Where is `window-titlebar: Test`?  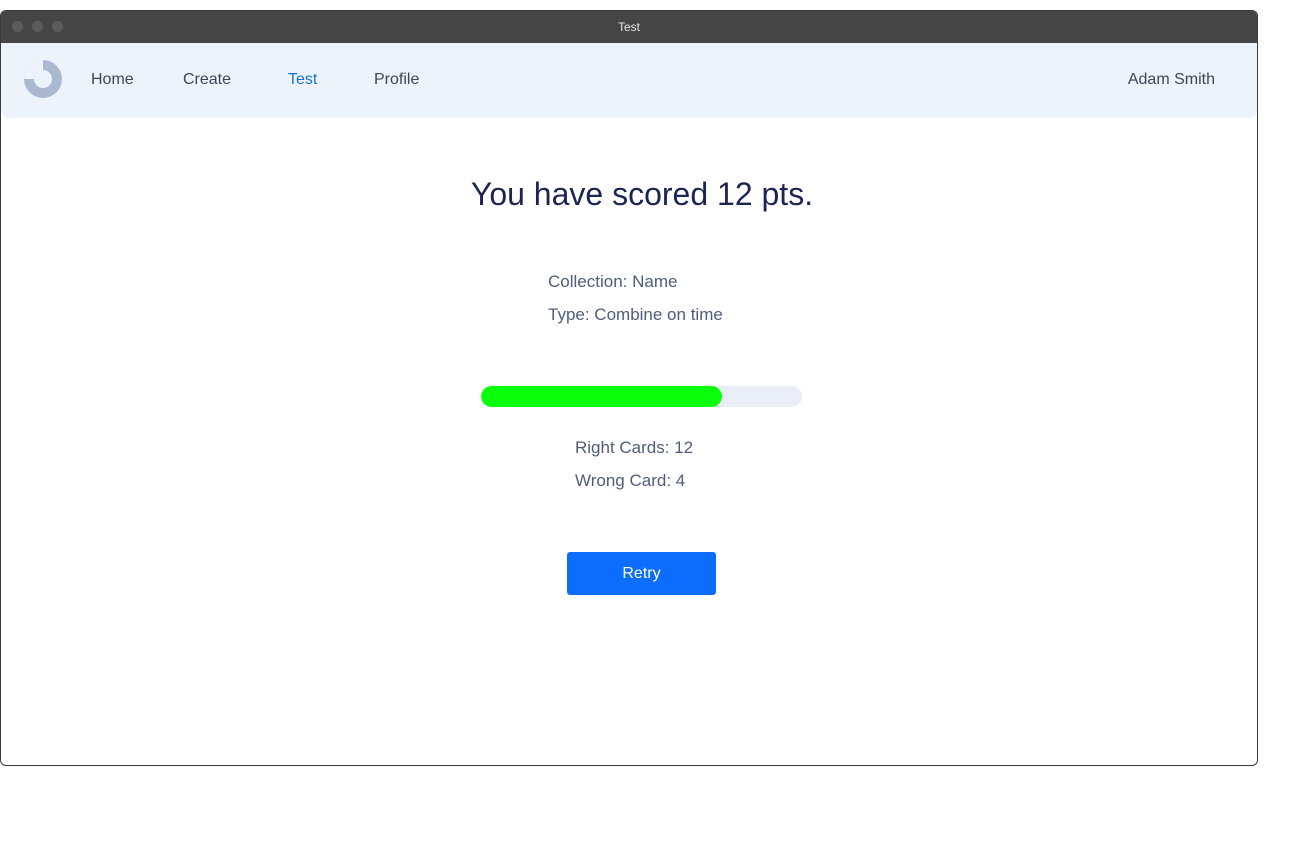
window-titlebar: Test is located at coordinates (629, 27).